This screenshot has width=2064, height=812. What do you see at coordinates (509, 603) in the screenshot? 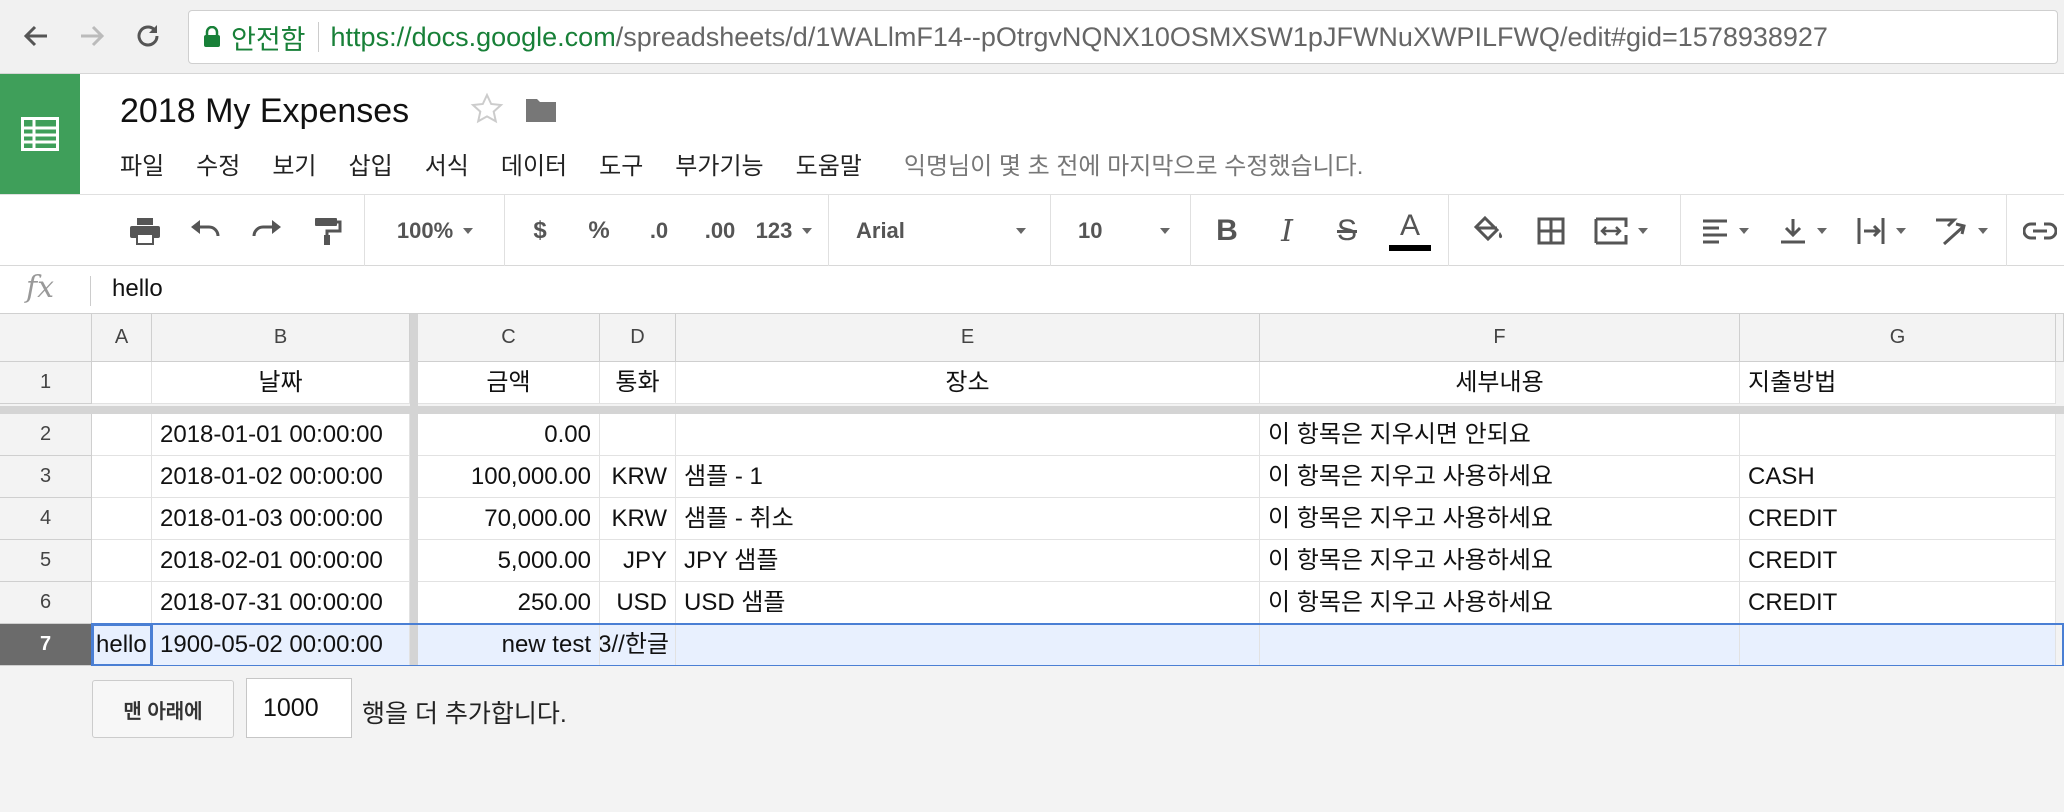
I see `cell-c6: 250.00` at bounding box center [509, 603].